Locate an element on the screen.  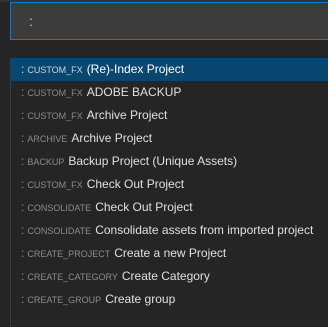
command-label: Consolidate assets from imported project is located at coordinates (204, 230).